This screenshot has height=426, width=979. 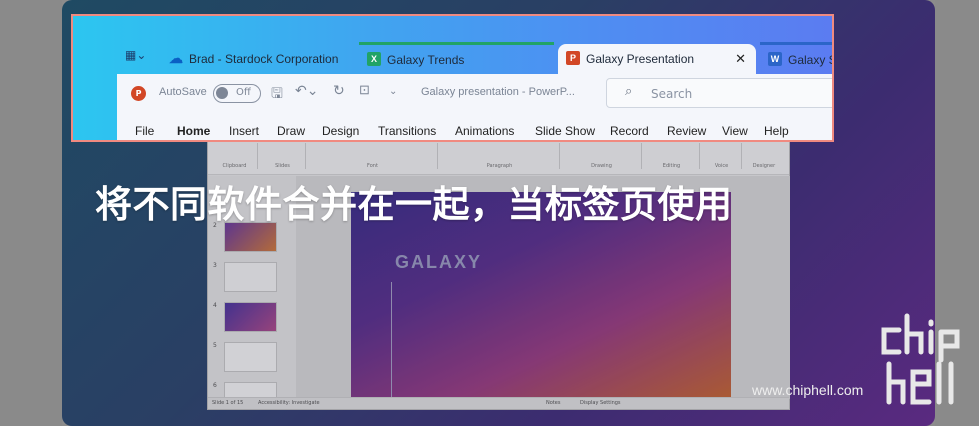 What do you see at coordinates (776, 131) in the screenshot?
I see `menu-help: Help` at bounding box center [776, 131].